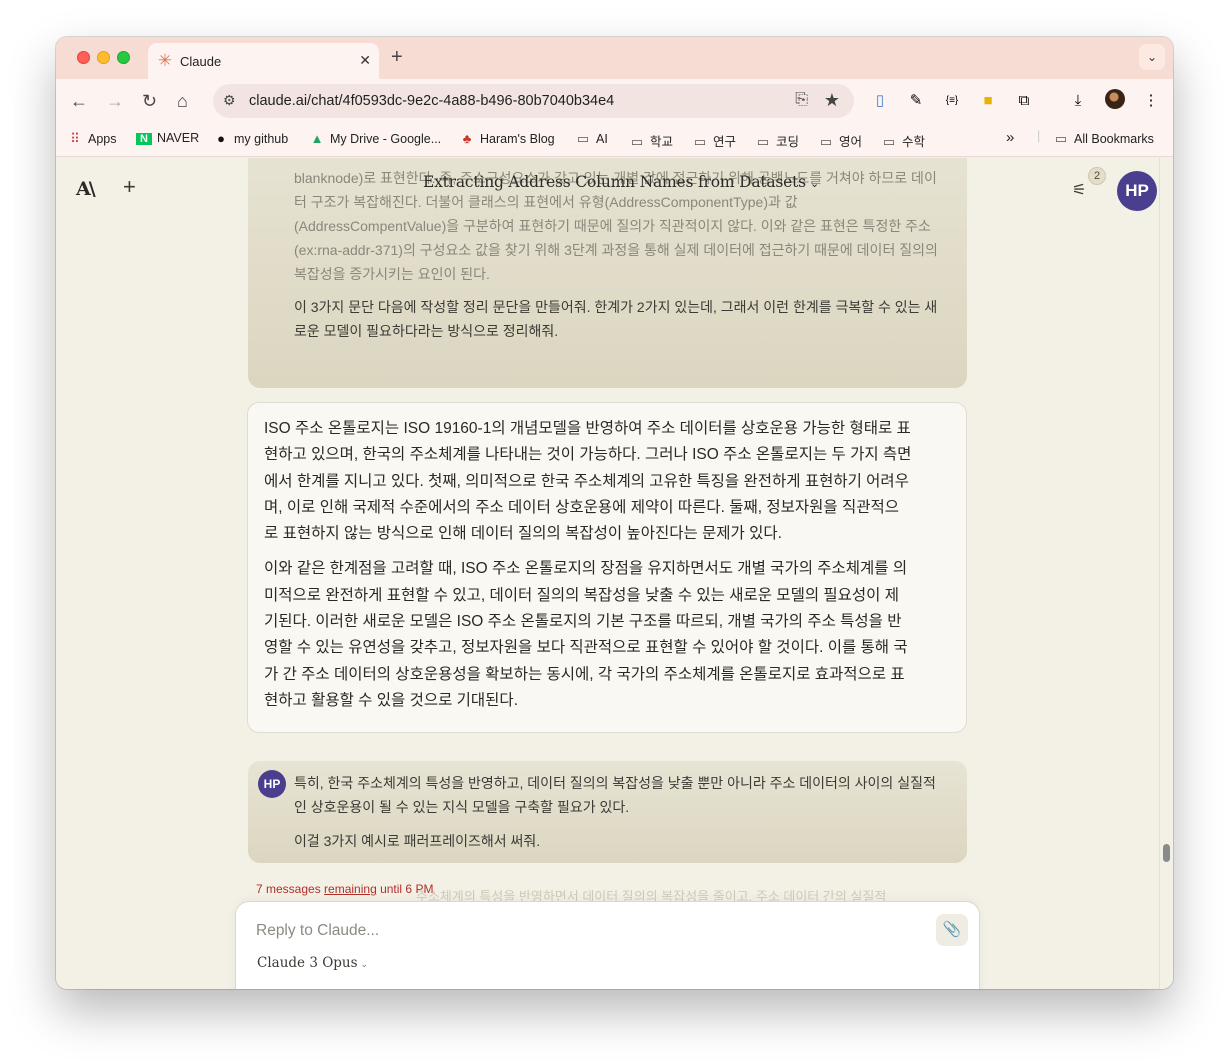  Describe the element at coordinates (1151, 101) in the screenshot. I see `more-menu-icon: ⋮` at that location.